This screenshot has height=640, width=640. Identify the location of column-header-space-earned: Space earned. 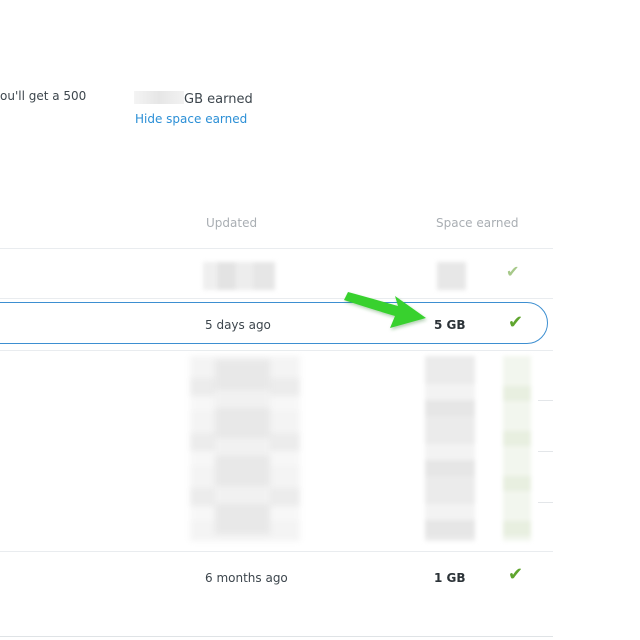
(477, 223).